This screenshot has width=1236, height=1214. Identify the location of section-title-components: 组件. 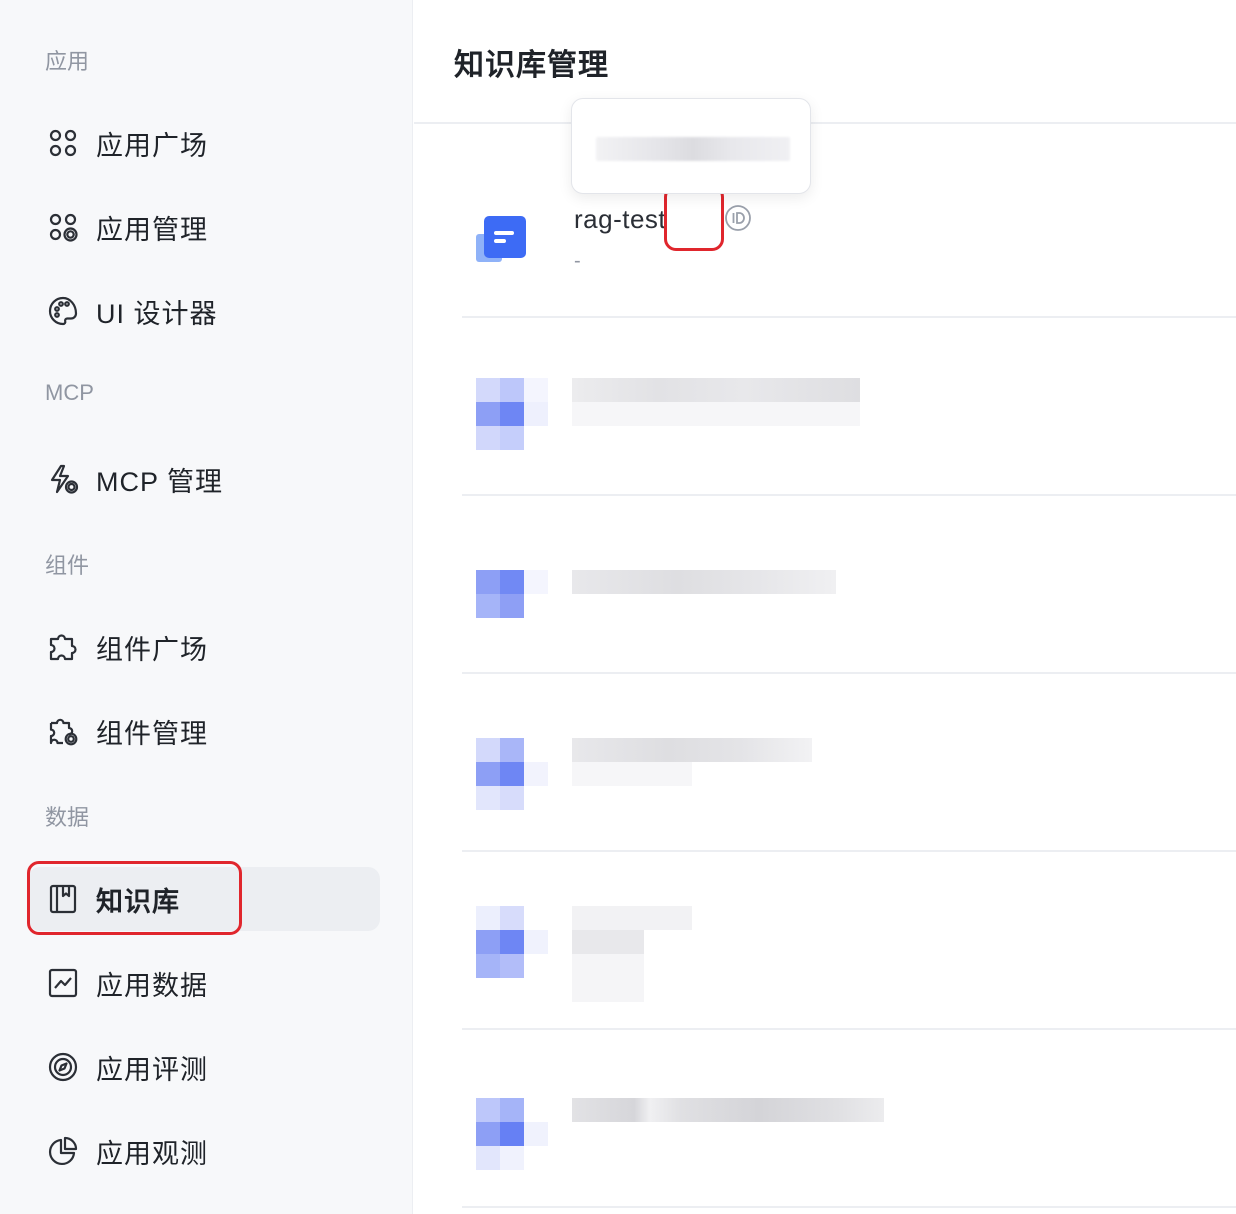
(67, 565).